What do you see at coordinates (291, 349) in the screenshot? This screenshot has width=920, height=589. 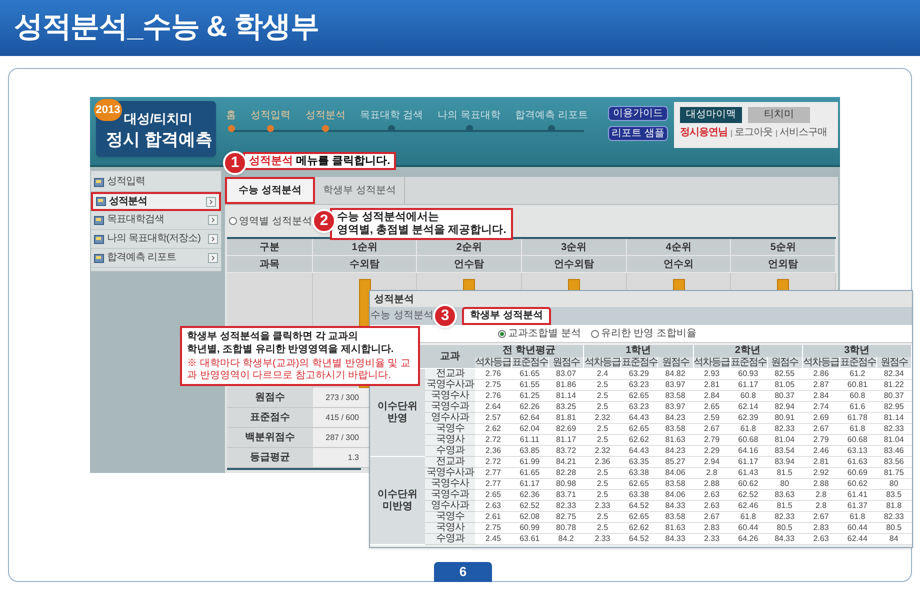 I see `callout-text: 학년별, 조합별 유리한 반영영역을 제시합니다.` at bounding box center [291, 349].